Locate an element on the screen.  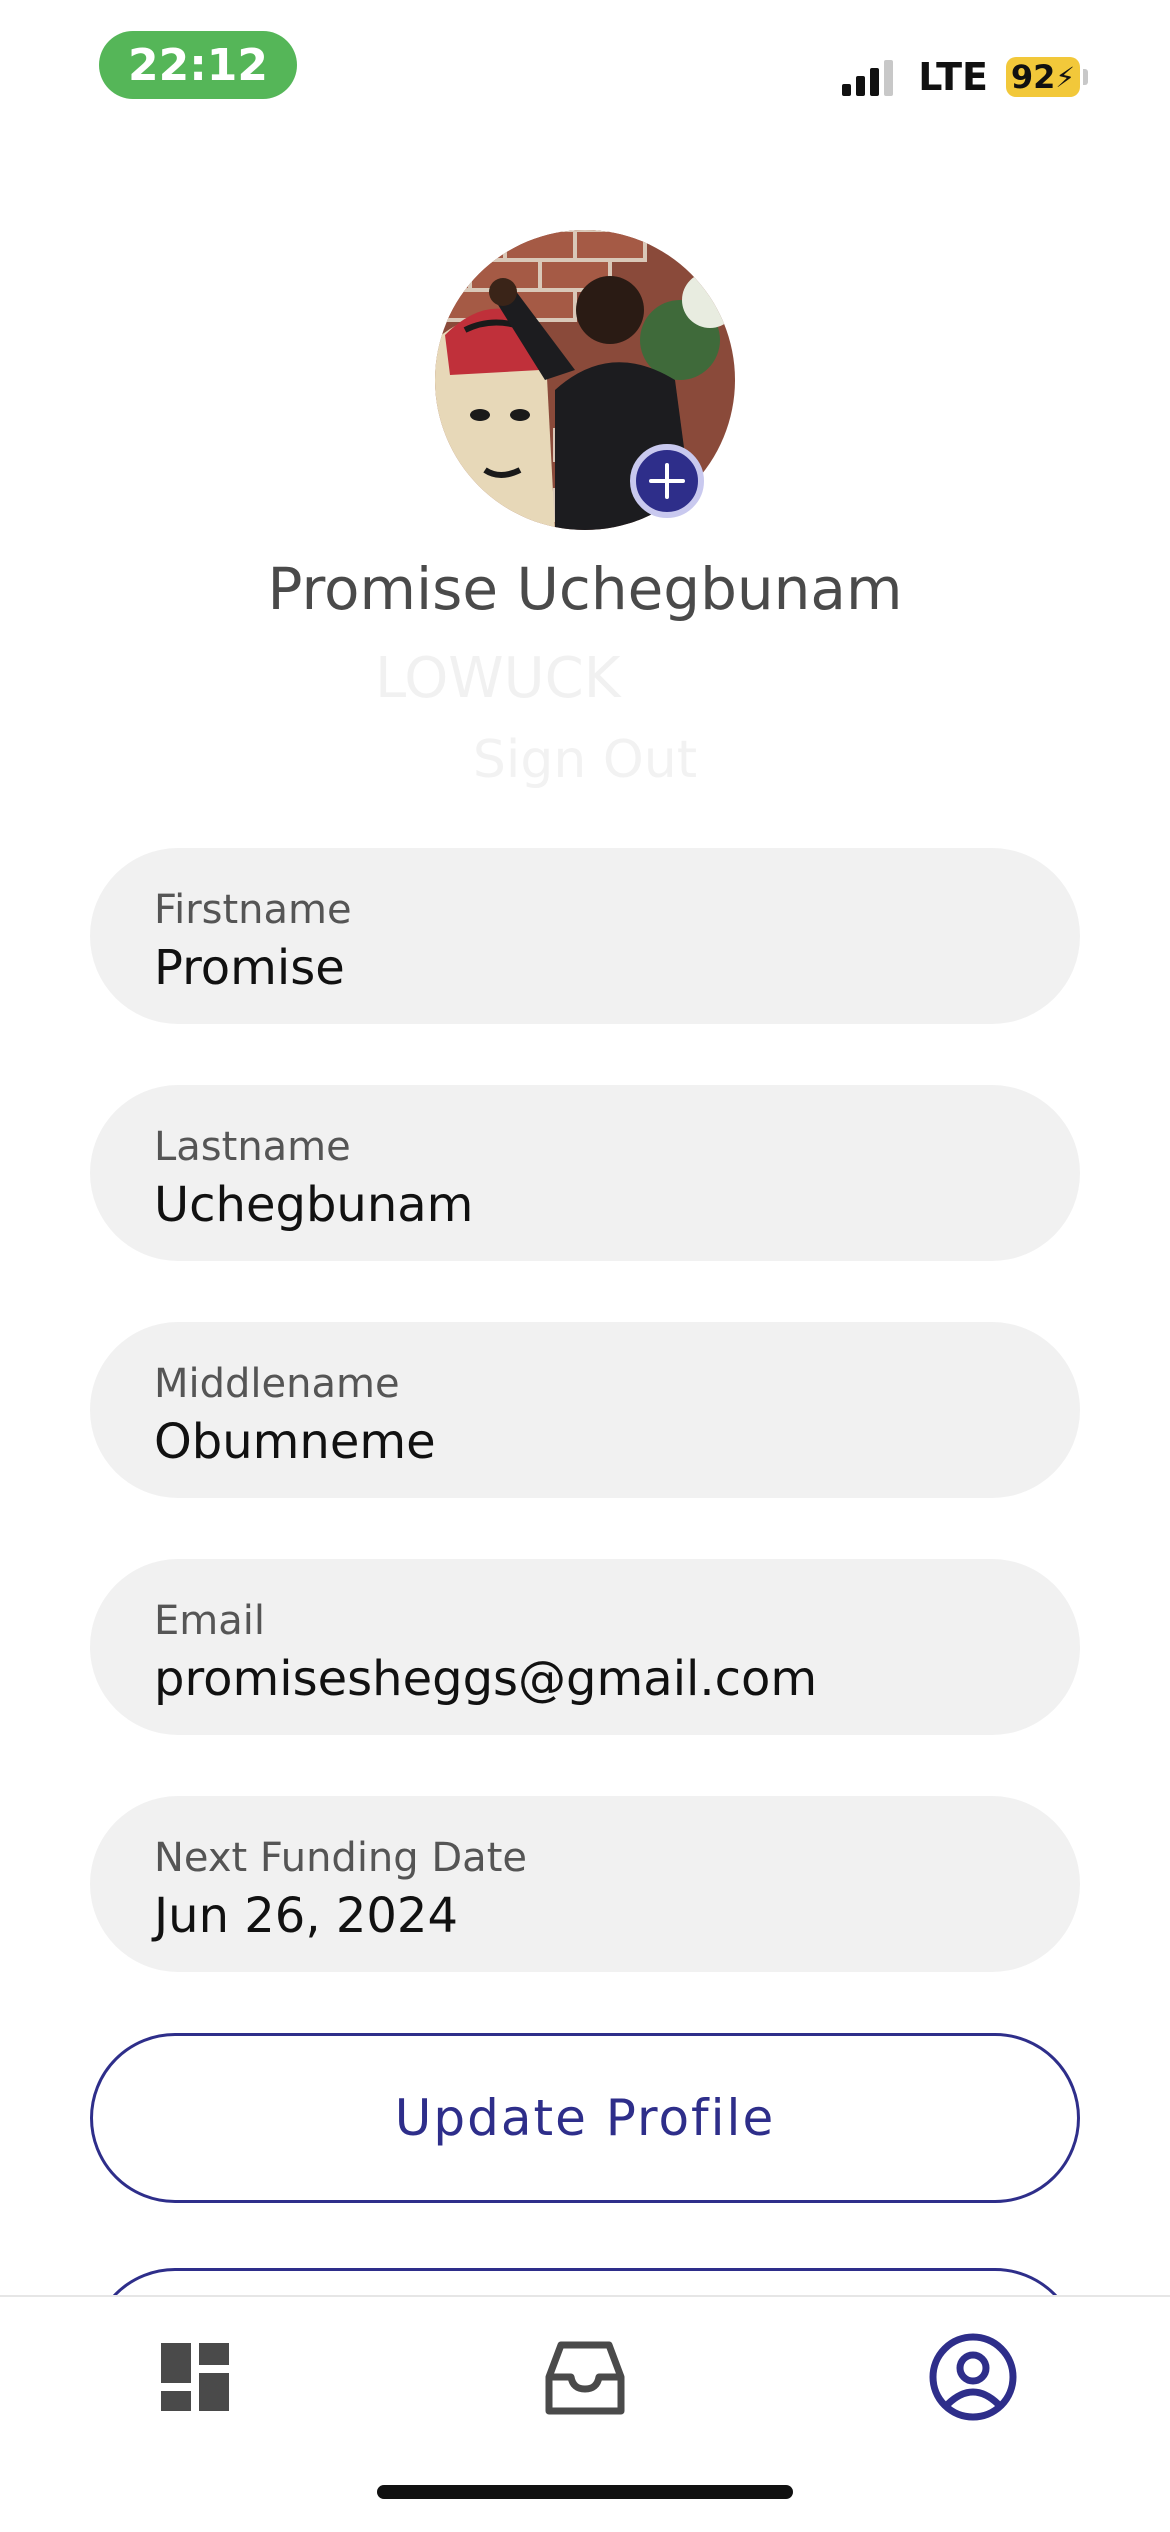
tab-dashboard is located at coordinates (195, 2377).